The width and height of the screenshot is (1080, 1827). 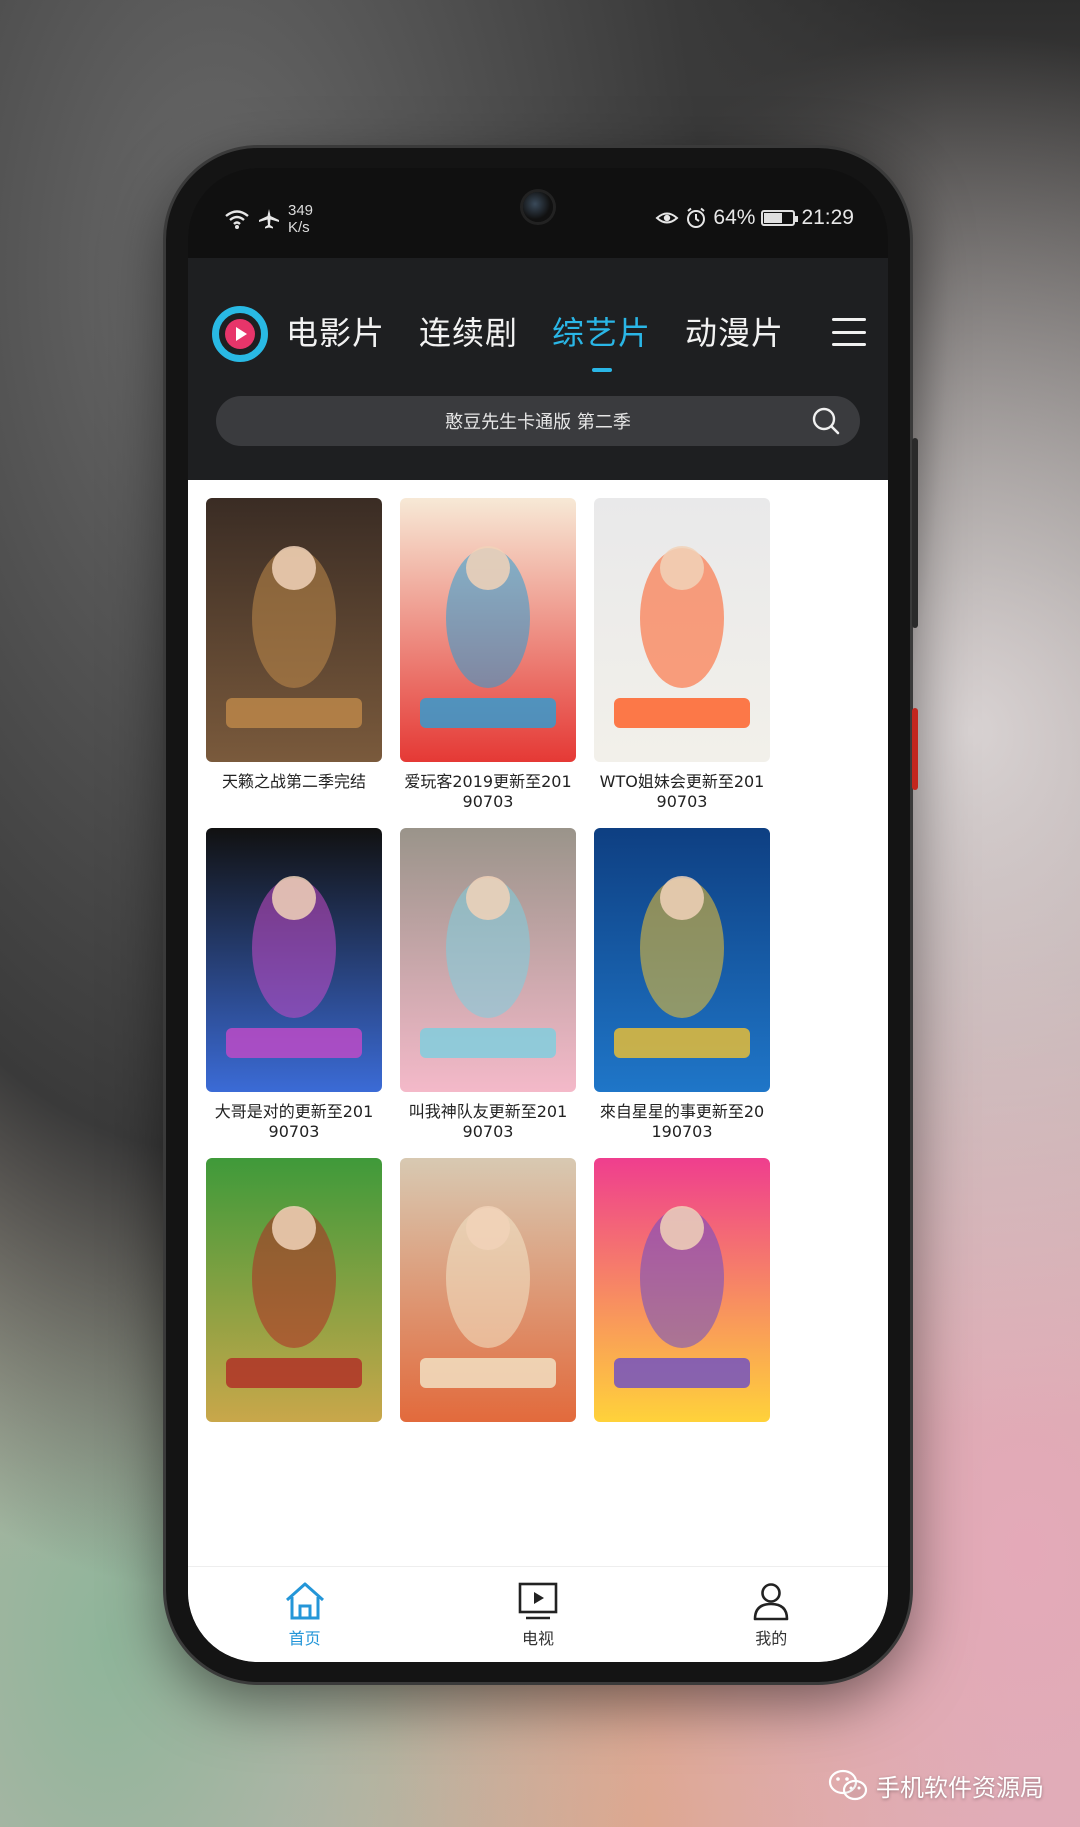 I want to click on battery-icon, so click(x=780, y=218).